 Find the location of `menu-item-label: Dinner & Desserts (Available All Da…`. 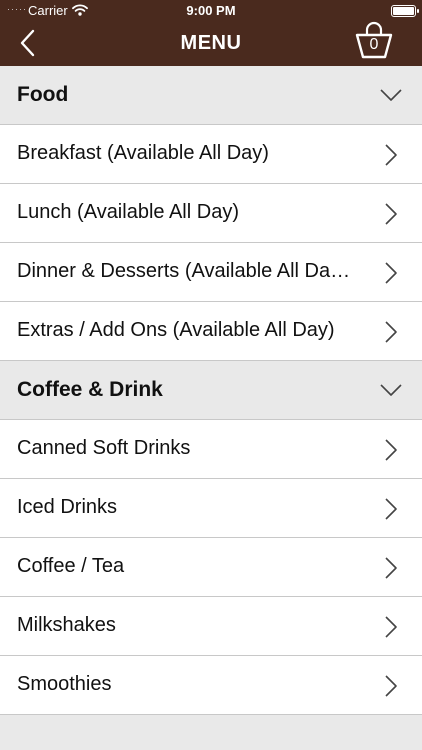

menu-item-label: Dinner & Desserts (Available All Da… is located at coordinates (184, 271).